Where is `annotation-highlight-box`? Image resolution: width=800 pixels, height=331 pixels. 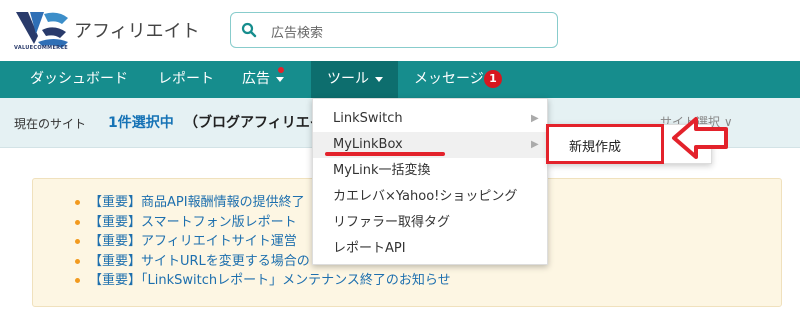
annotation-highlight-box is located at coordinates (605, 144).